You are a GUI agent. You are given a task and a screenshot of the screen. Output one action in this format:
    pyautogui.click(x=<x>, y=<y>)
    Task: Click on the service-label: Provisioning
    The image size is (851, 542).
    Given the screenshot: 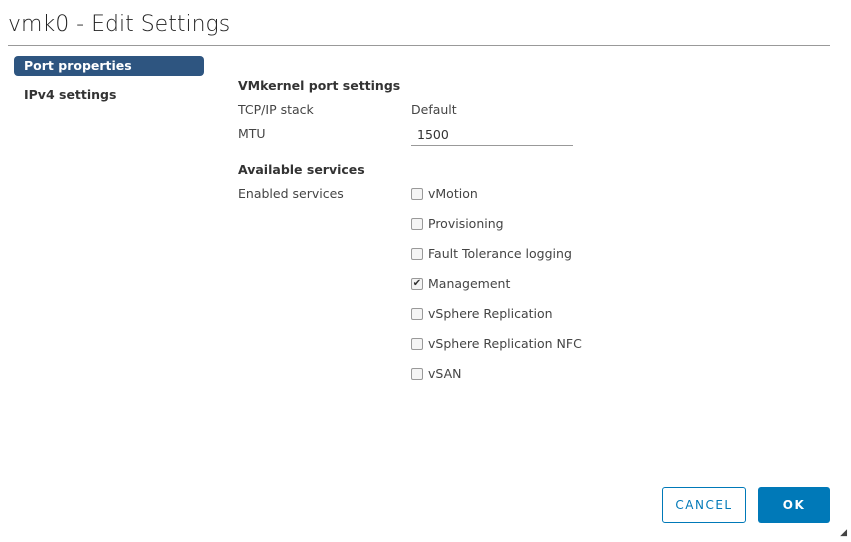 What is the action you would take?
    pyautogui.click(x=466, y=223)
    